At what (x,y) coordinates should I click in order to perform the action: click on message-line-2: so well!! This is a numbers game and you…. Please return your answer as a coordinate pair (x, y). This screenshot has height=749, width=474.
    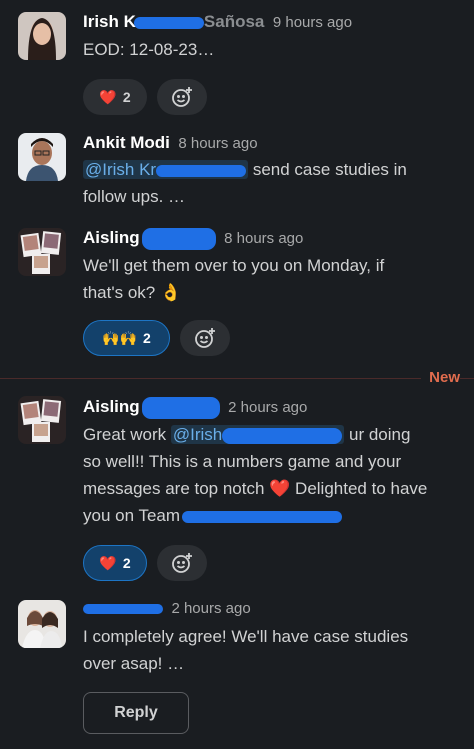
    Looking at the image, I should click on (242, 461).